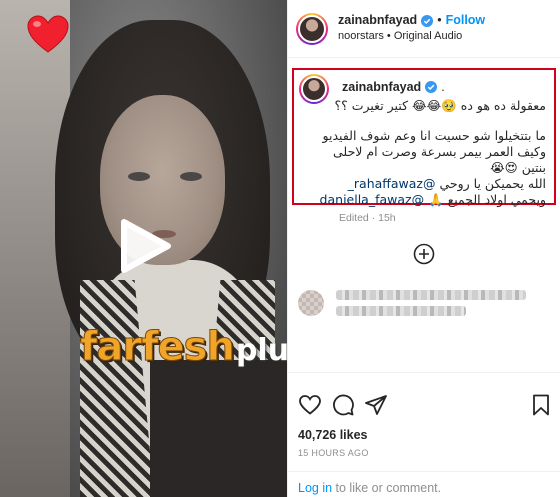 This screenshot has width=560, height=497. Describe the element at coordinates (218, 428) in the screenshot. I see `video-subject-jacket` at that location.